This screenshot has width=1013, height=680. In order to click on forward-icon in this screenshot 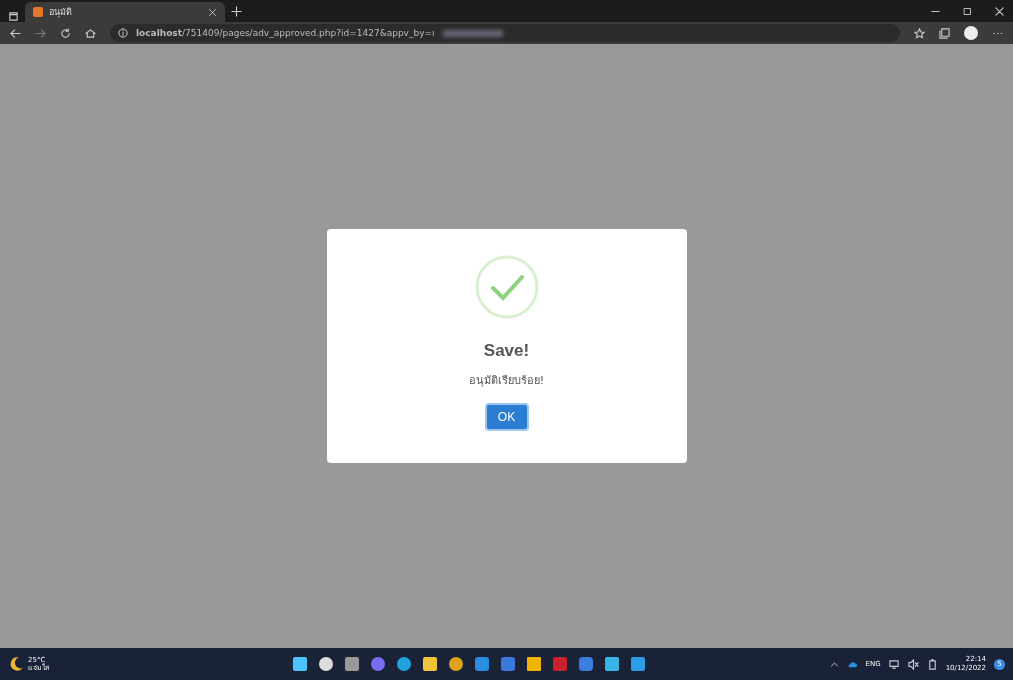, I will do `click(40, 33)`.